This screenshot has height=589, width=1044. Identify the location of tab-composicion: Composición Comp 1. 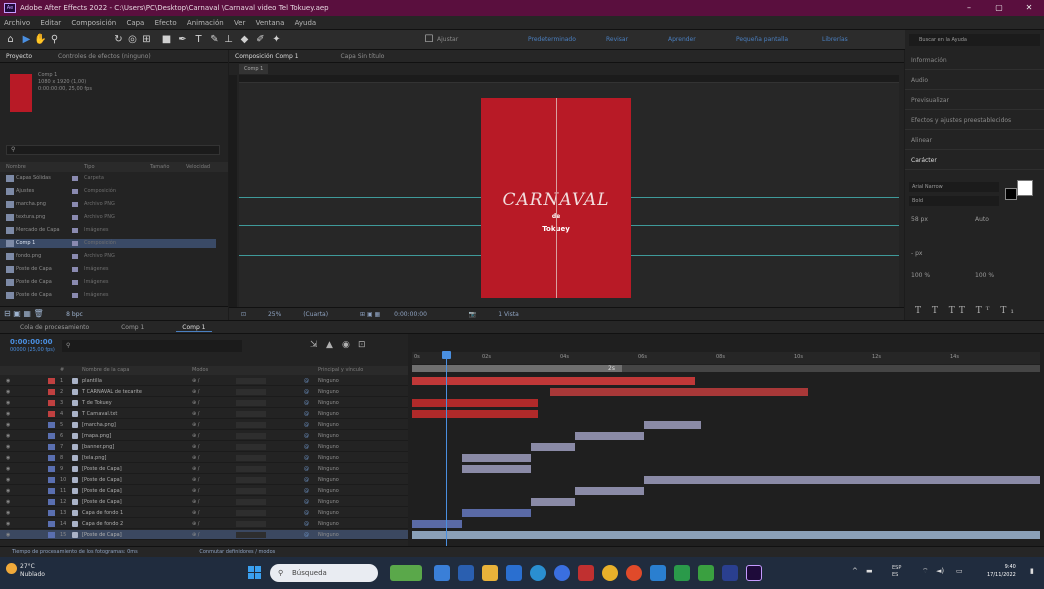
(267, 56).